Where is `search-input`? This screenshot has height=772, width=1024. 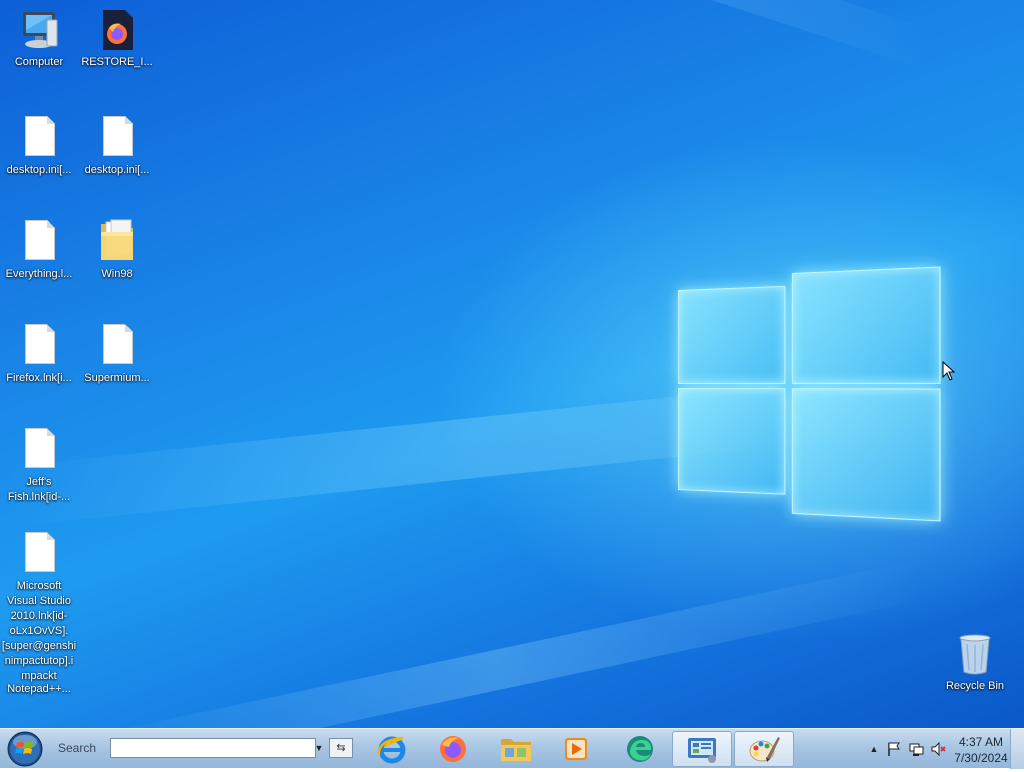 search-input is located at coordinates (213, 748).